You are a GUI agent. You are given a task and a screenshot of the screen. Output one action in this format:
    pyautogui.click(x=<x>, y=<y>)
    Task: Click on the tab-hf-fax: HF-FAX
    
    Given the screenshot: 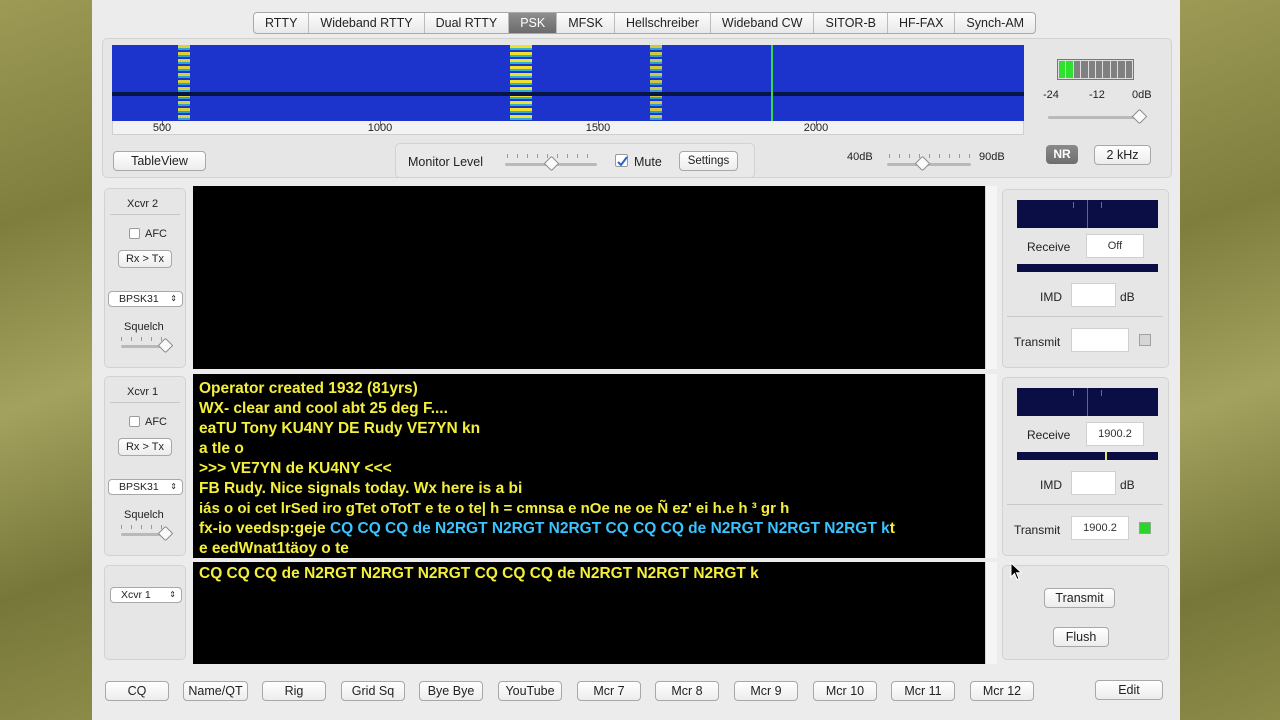 What is the action you would take?
    pyautogui.click(x=922, y=23)
    